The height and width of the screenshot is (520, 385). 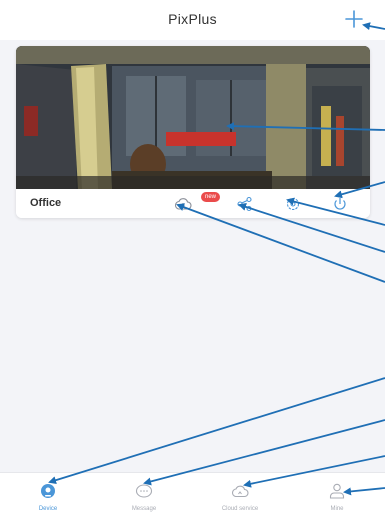 I want to click on settings-button, so click(x=293, y=204).